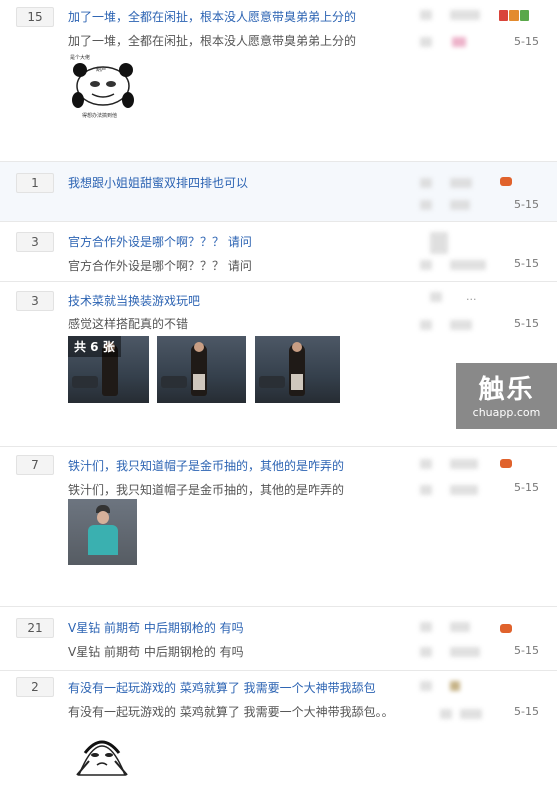 This screenshot has width=557, height=792. I want to click on reply-count: 7, so click(35, 465).